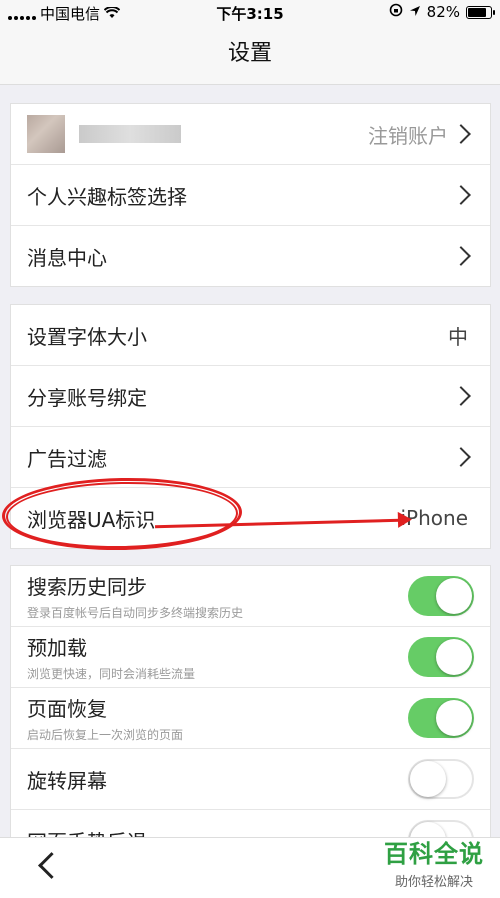 The width and height of the screenshot is (500, 898). What do you see at coordinates (67, 257) in the screenshot?
I see `message-center-label: 消息中心` at bounding box center [67, 257].